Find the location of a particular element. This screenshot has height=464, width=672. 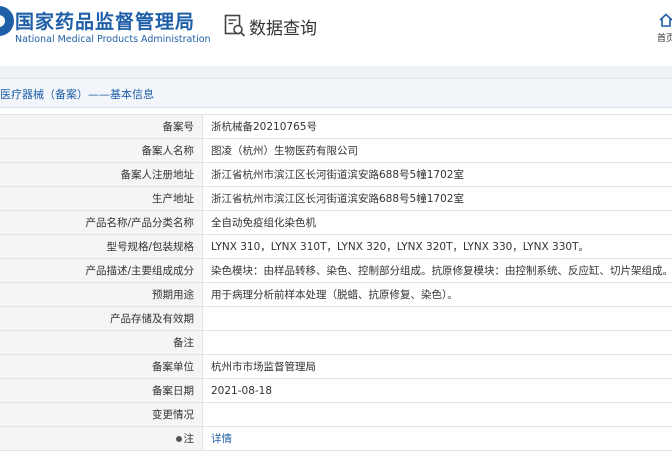

field-label: 变更情况 is located at coordinates (101, 414).